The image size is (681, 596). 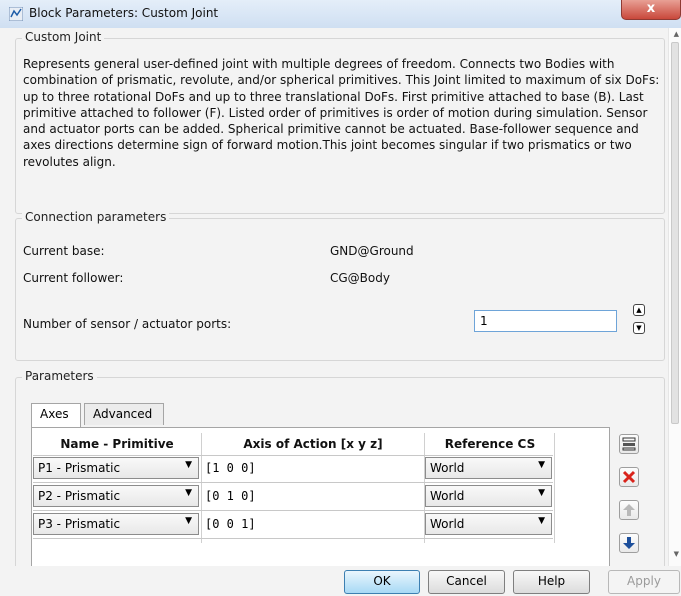 I want to click on close-icon: x, so click(x=651, y=8).